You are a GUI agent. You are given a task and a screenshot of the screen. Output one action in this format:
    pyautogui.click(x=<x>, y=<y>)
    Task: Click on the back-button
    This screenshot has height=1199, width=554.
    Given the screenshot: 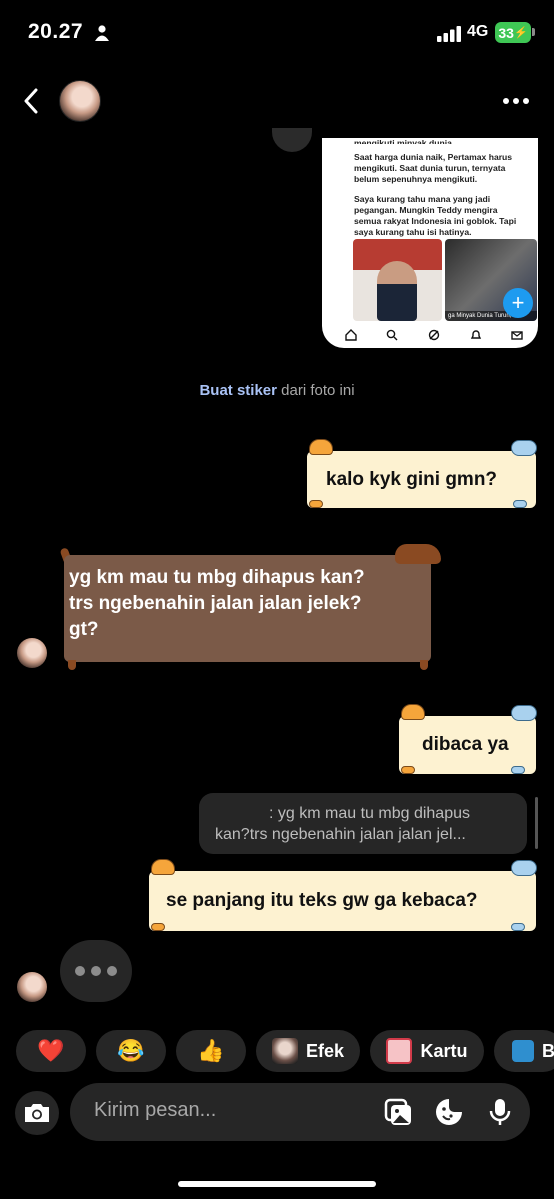 What is the action you would take?
    pyautogui.click(x=31, y=101)
    